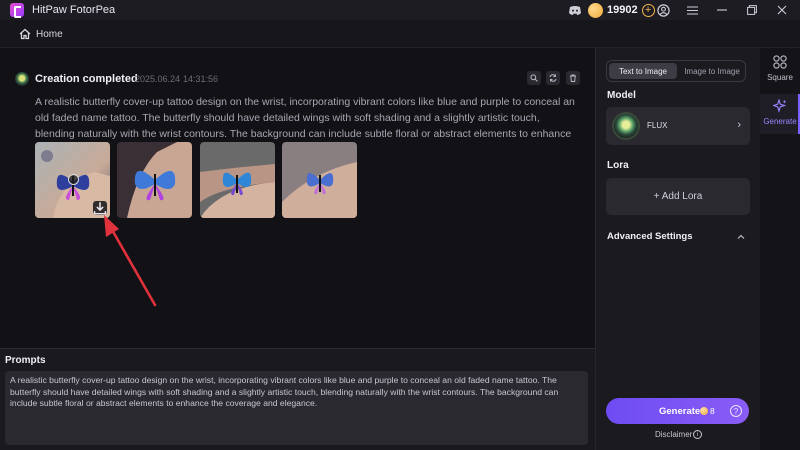  I want to click on lora-label: Lora, so click(618, 165).